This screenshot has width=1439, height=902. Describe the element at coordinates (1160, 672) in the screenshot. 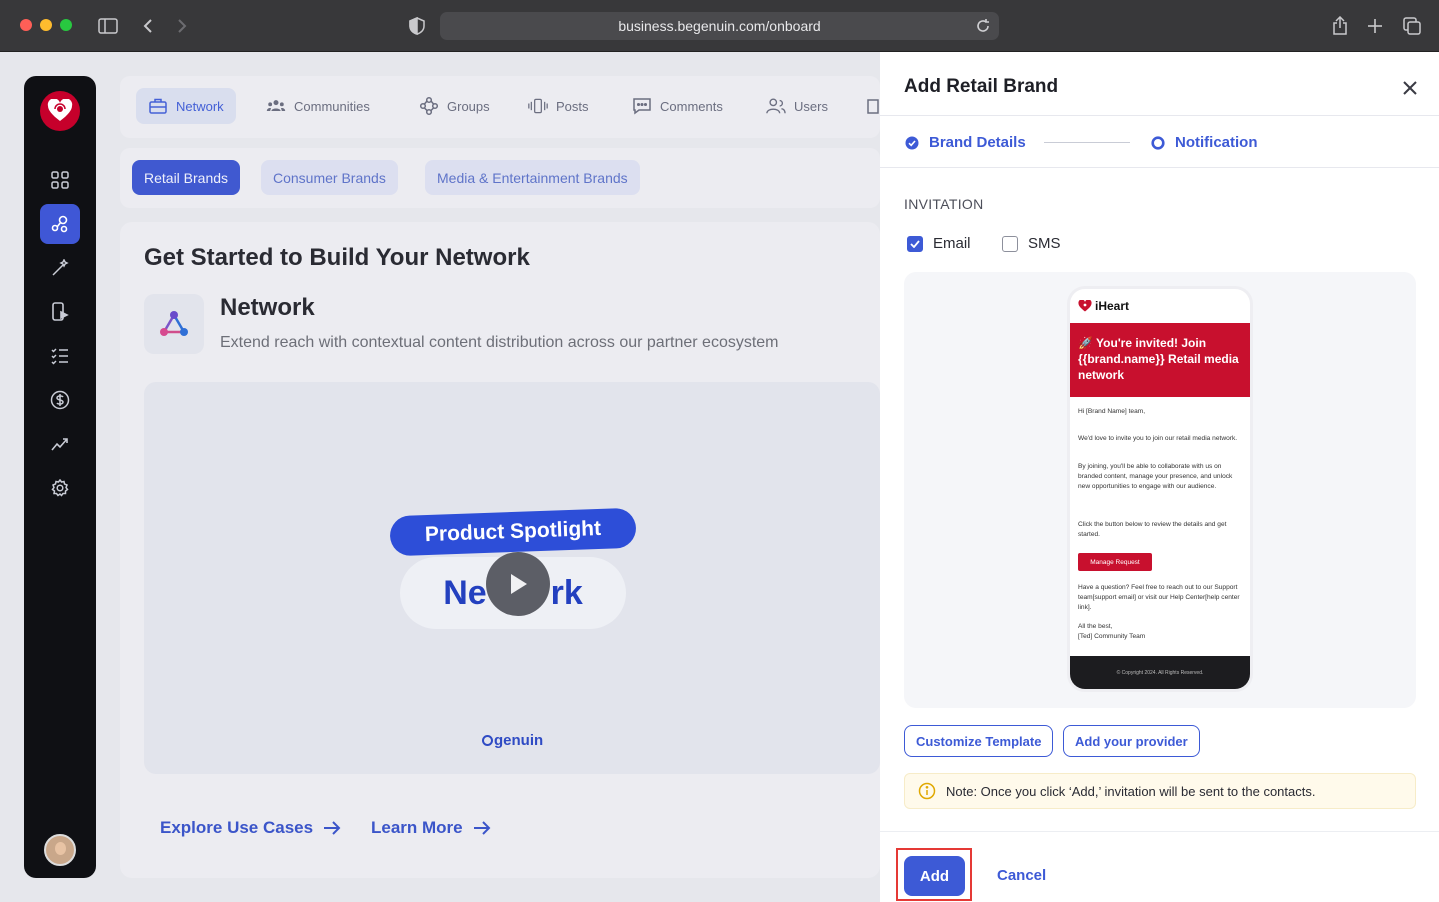

I see `preview-footer: © Copyright 2024. All Rights Reserved.` at that location.